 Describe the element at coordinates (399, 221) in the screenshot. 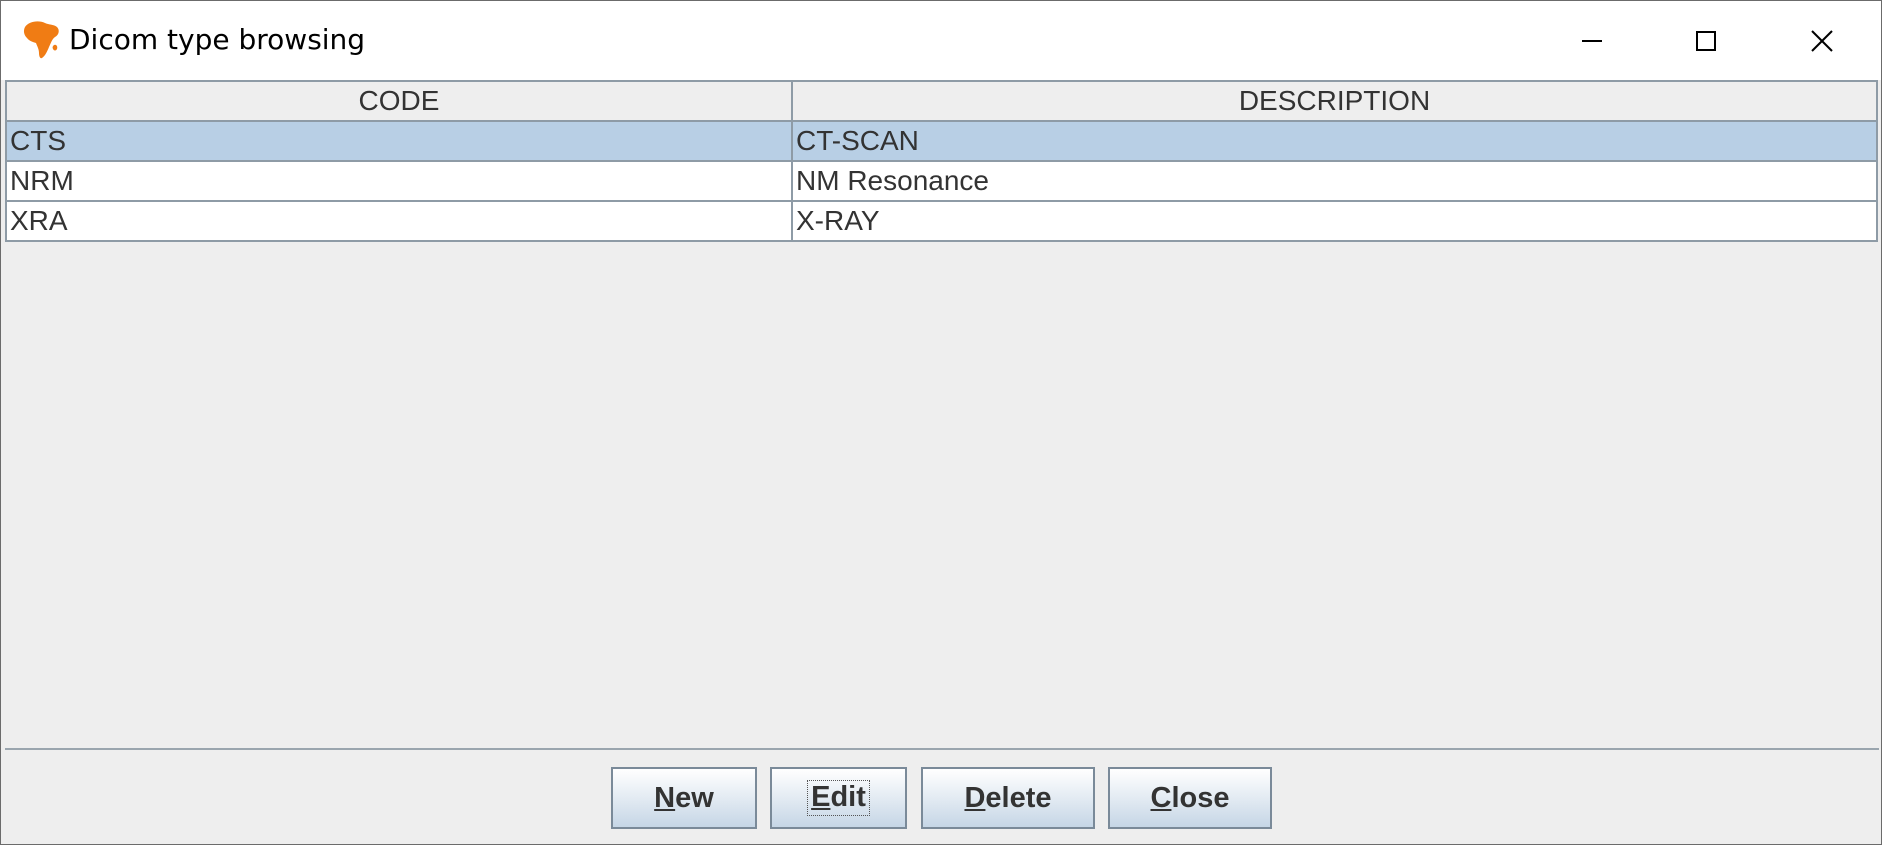

I see `cell-code: XRA` at that location.